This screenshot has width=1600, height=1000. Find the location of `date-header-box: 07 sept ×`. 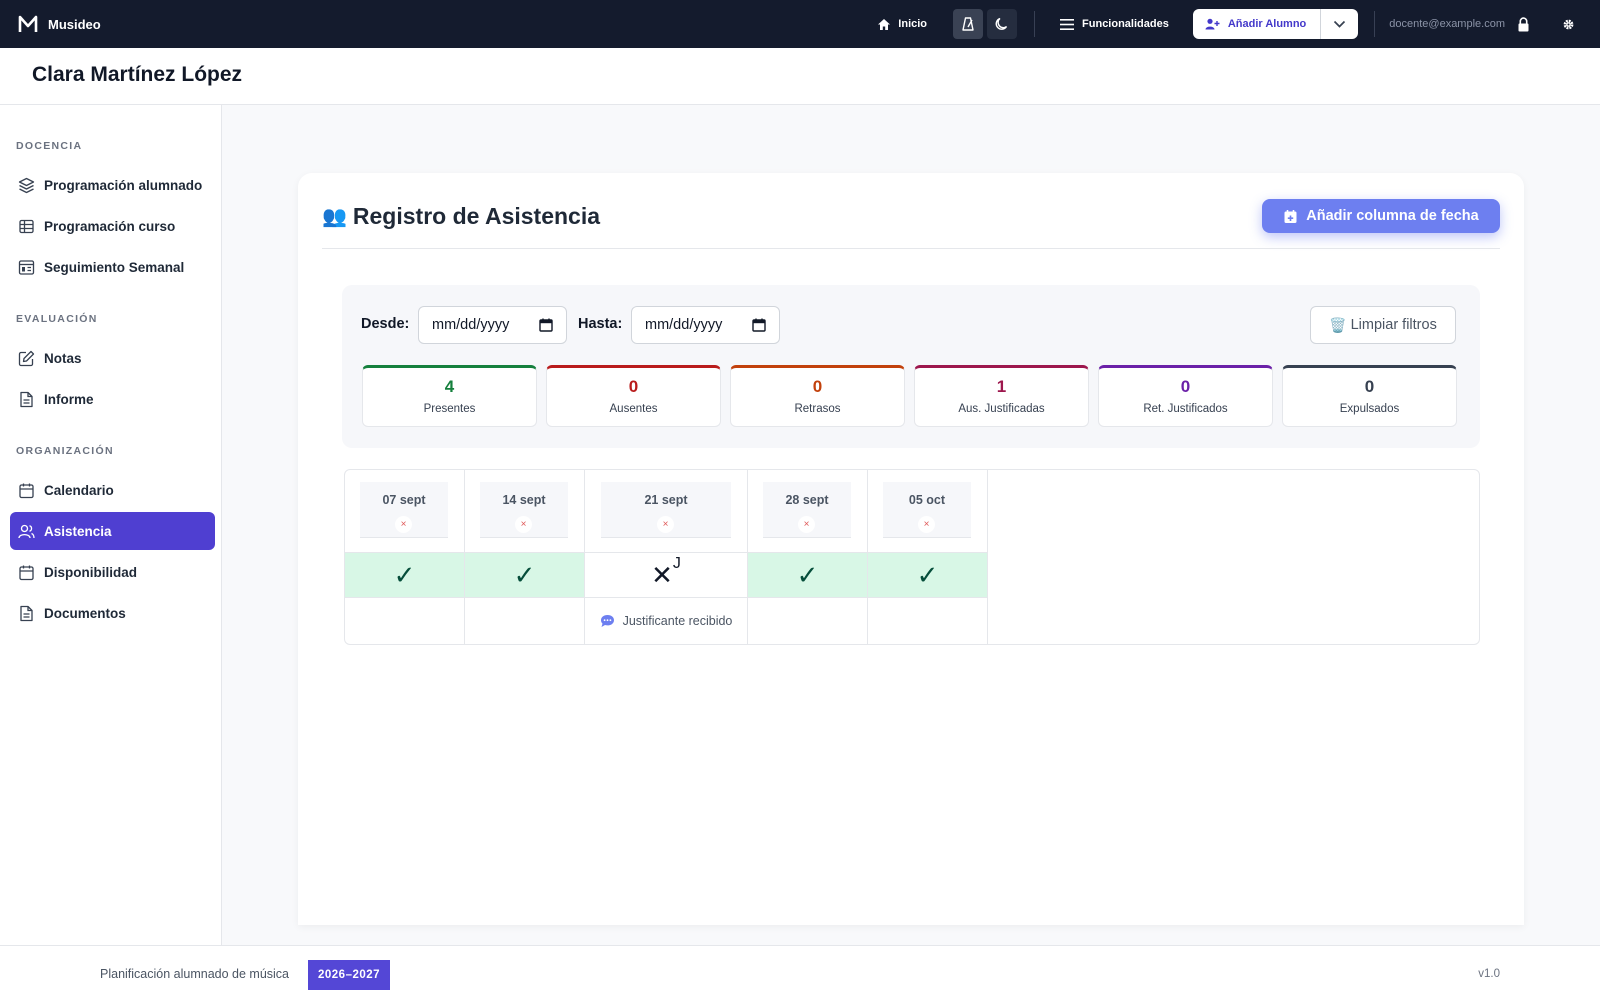

date-header-box: 07 sept × is located at coordinates (404, 510).